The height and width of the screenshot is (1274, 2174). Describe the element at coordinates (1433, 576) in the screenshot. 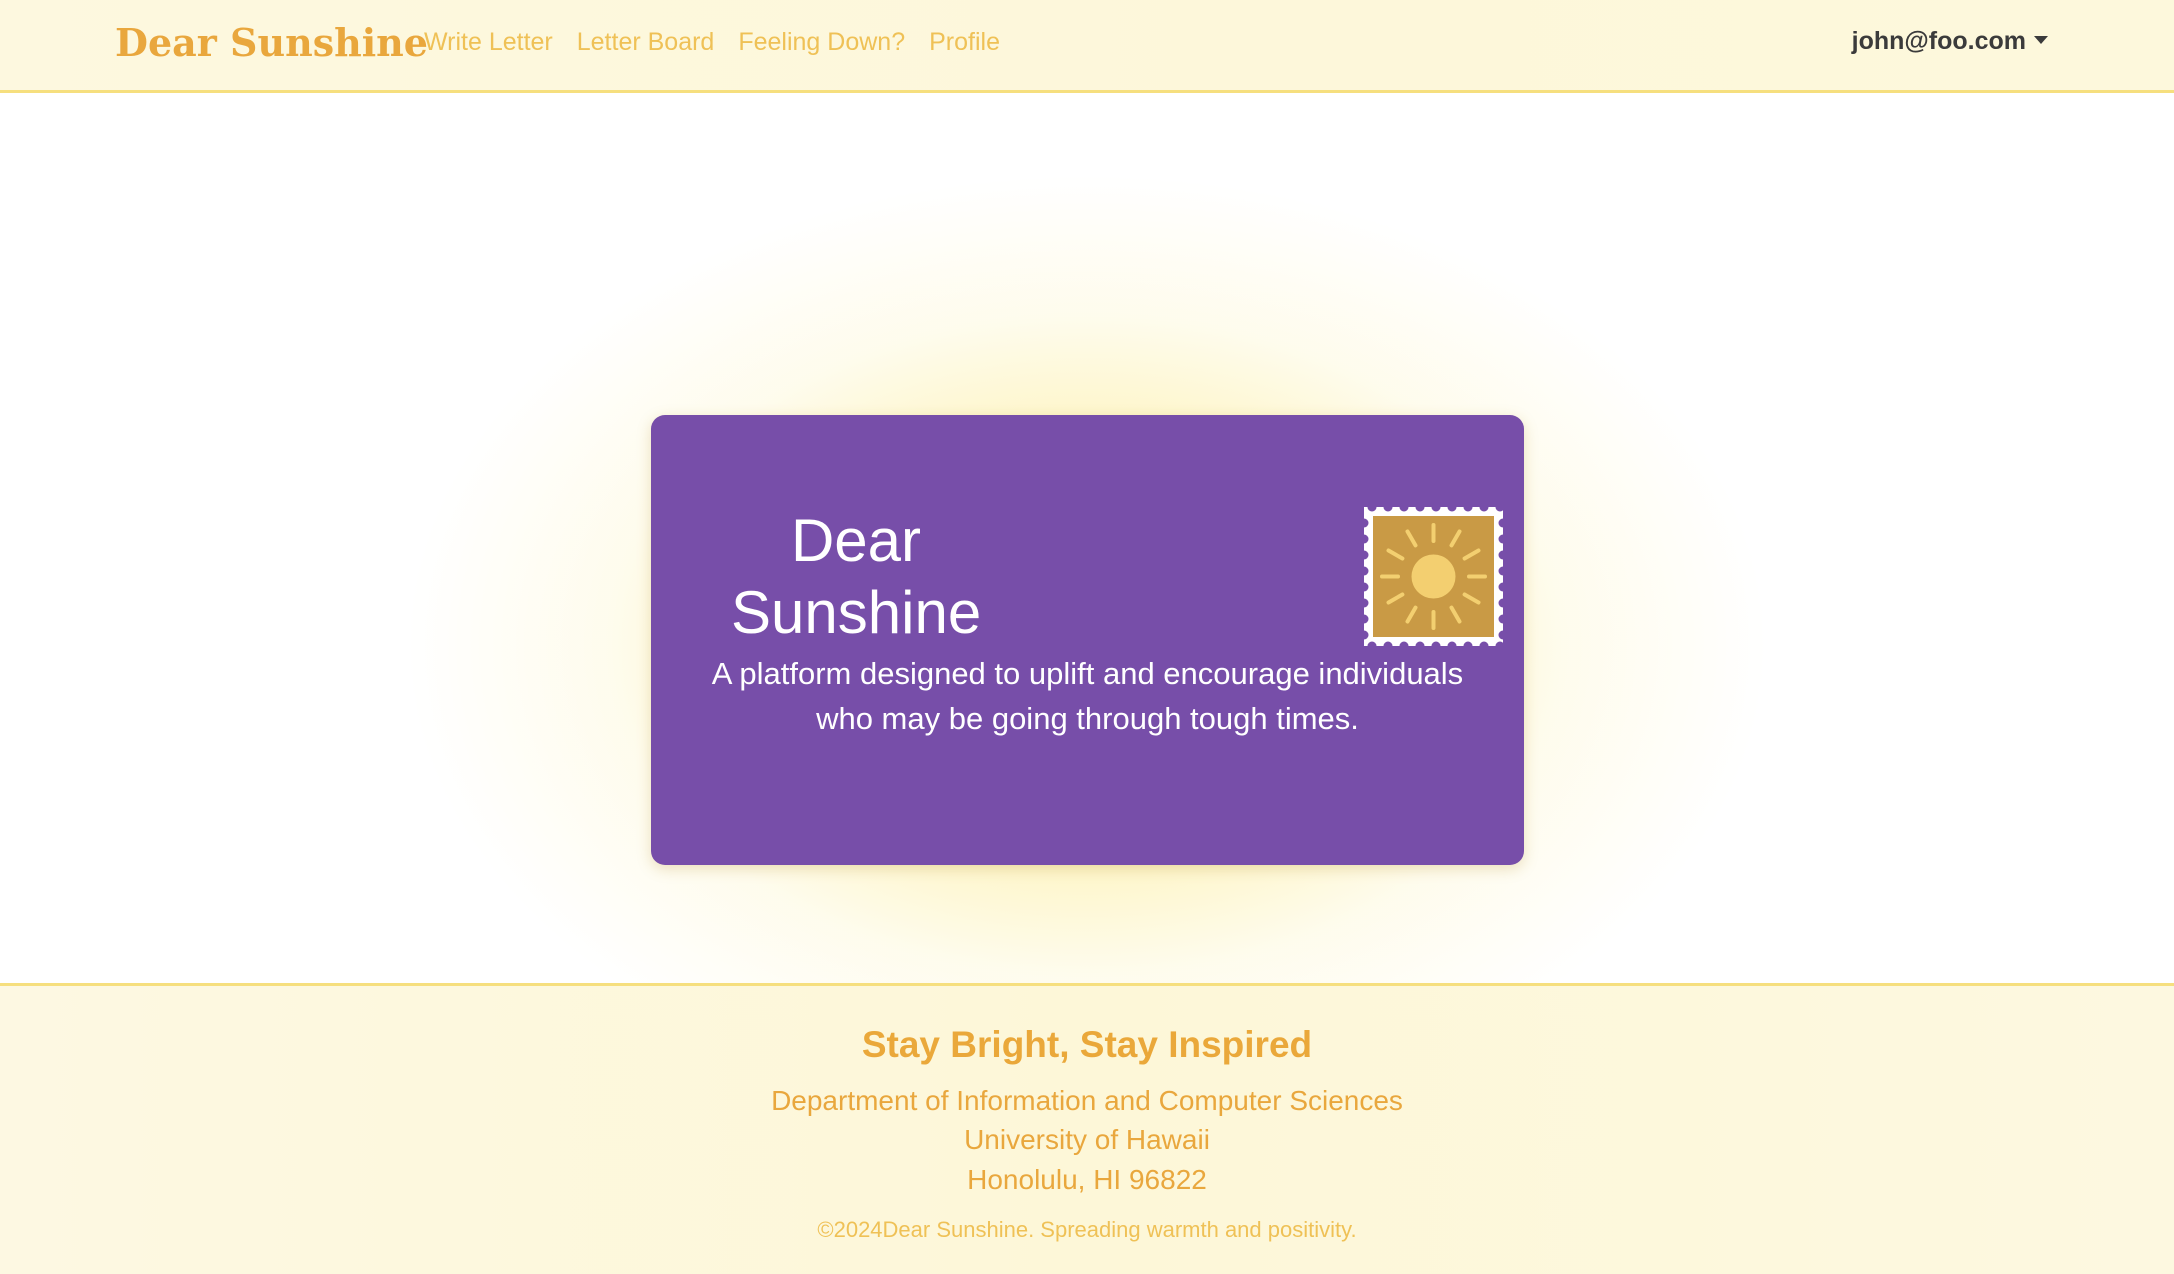

I see `sun-stamp-icon` at that location.